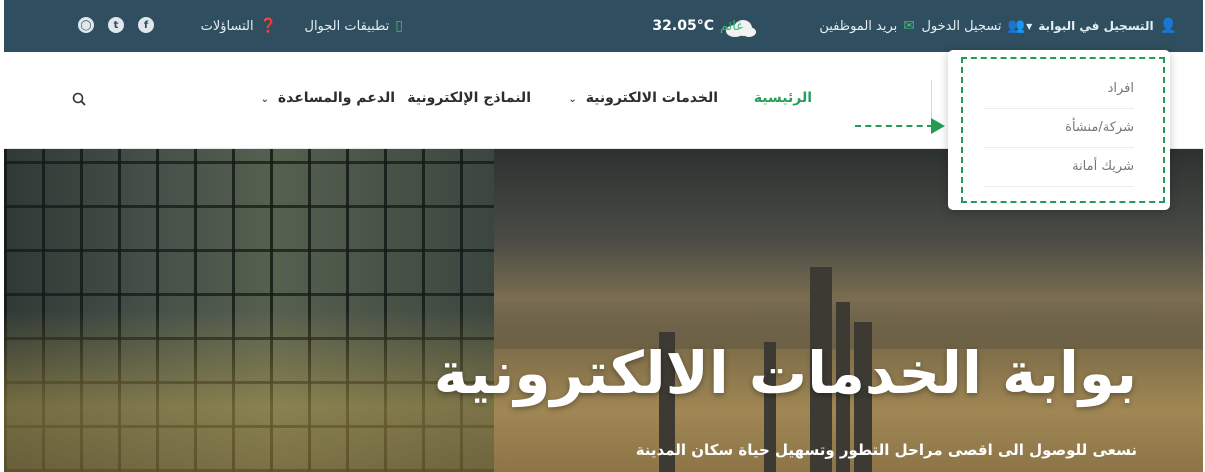 The image size is (1205, 472). I want to click on hero-tower-glow, so click(249, 390).